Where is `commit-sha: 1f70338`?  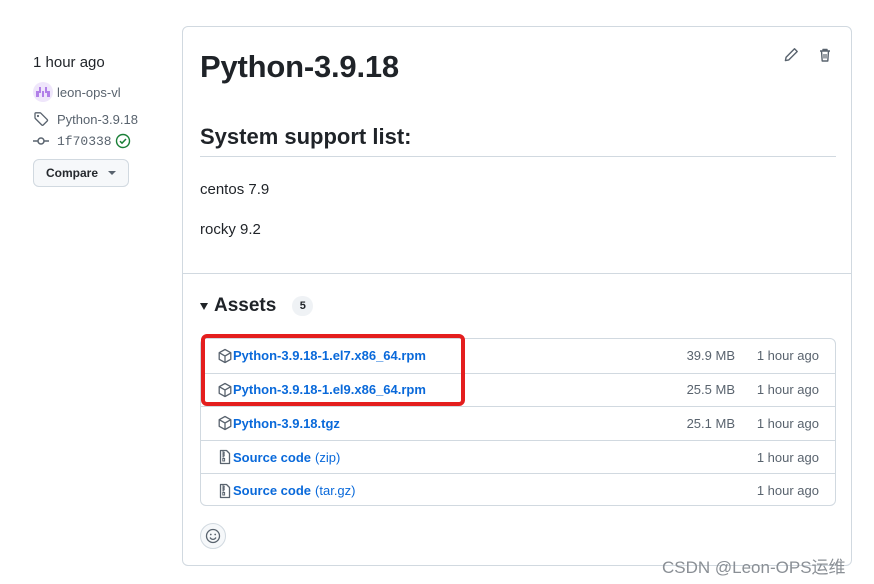 commit-sha: 1f70338 is located at coordinates (84, 141).